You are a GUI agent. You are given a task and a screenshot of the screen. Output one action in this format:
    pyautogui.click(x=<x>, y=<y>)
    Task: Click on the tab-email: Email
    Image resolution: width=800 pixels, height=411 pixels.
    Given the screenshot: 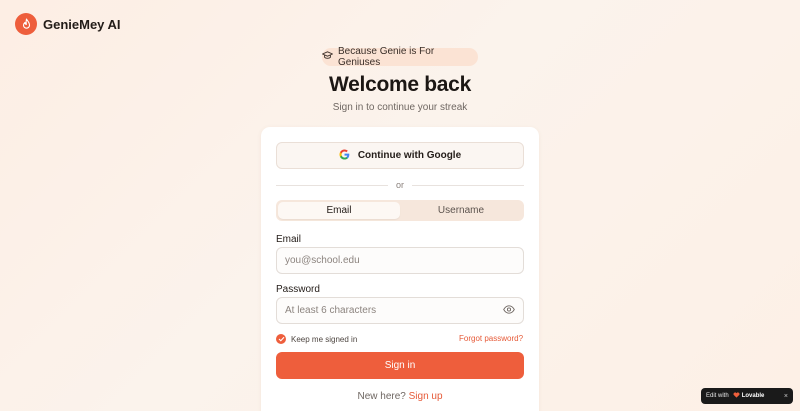 What is the action you would take?
    pyautogui.click(x=339, y=210)
    